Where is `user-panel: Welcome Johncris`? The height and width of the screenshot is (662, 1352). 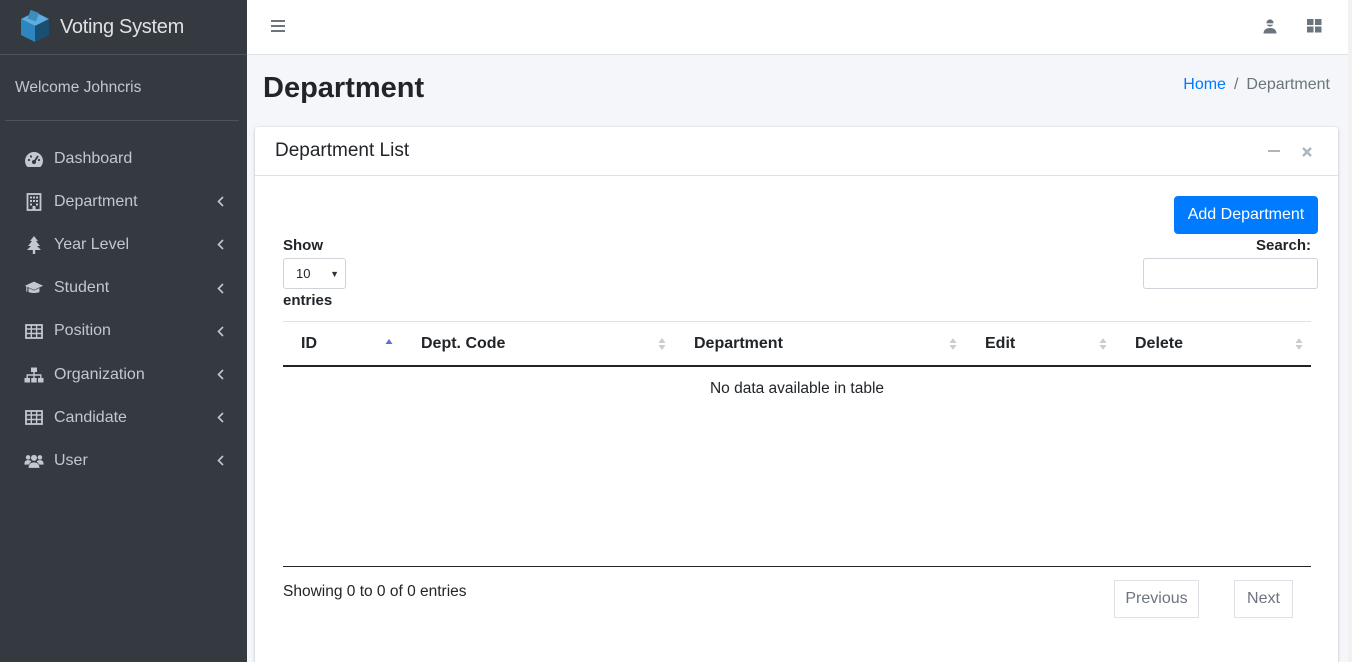 user-panel: Welcome Johncris is located at coordinates (122, 88).